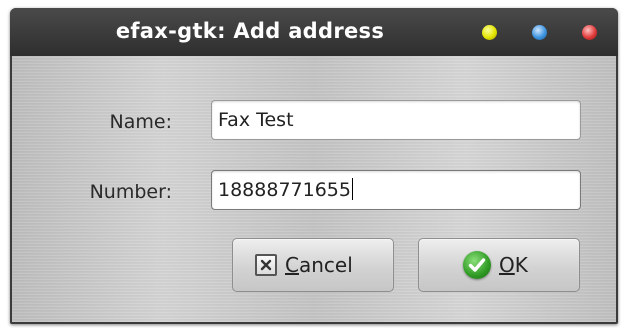 This screenshot has width=630, height=328. I want to click on number-field: 18888771655, so click(396, 190).